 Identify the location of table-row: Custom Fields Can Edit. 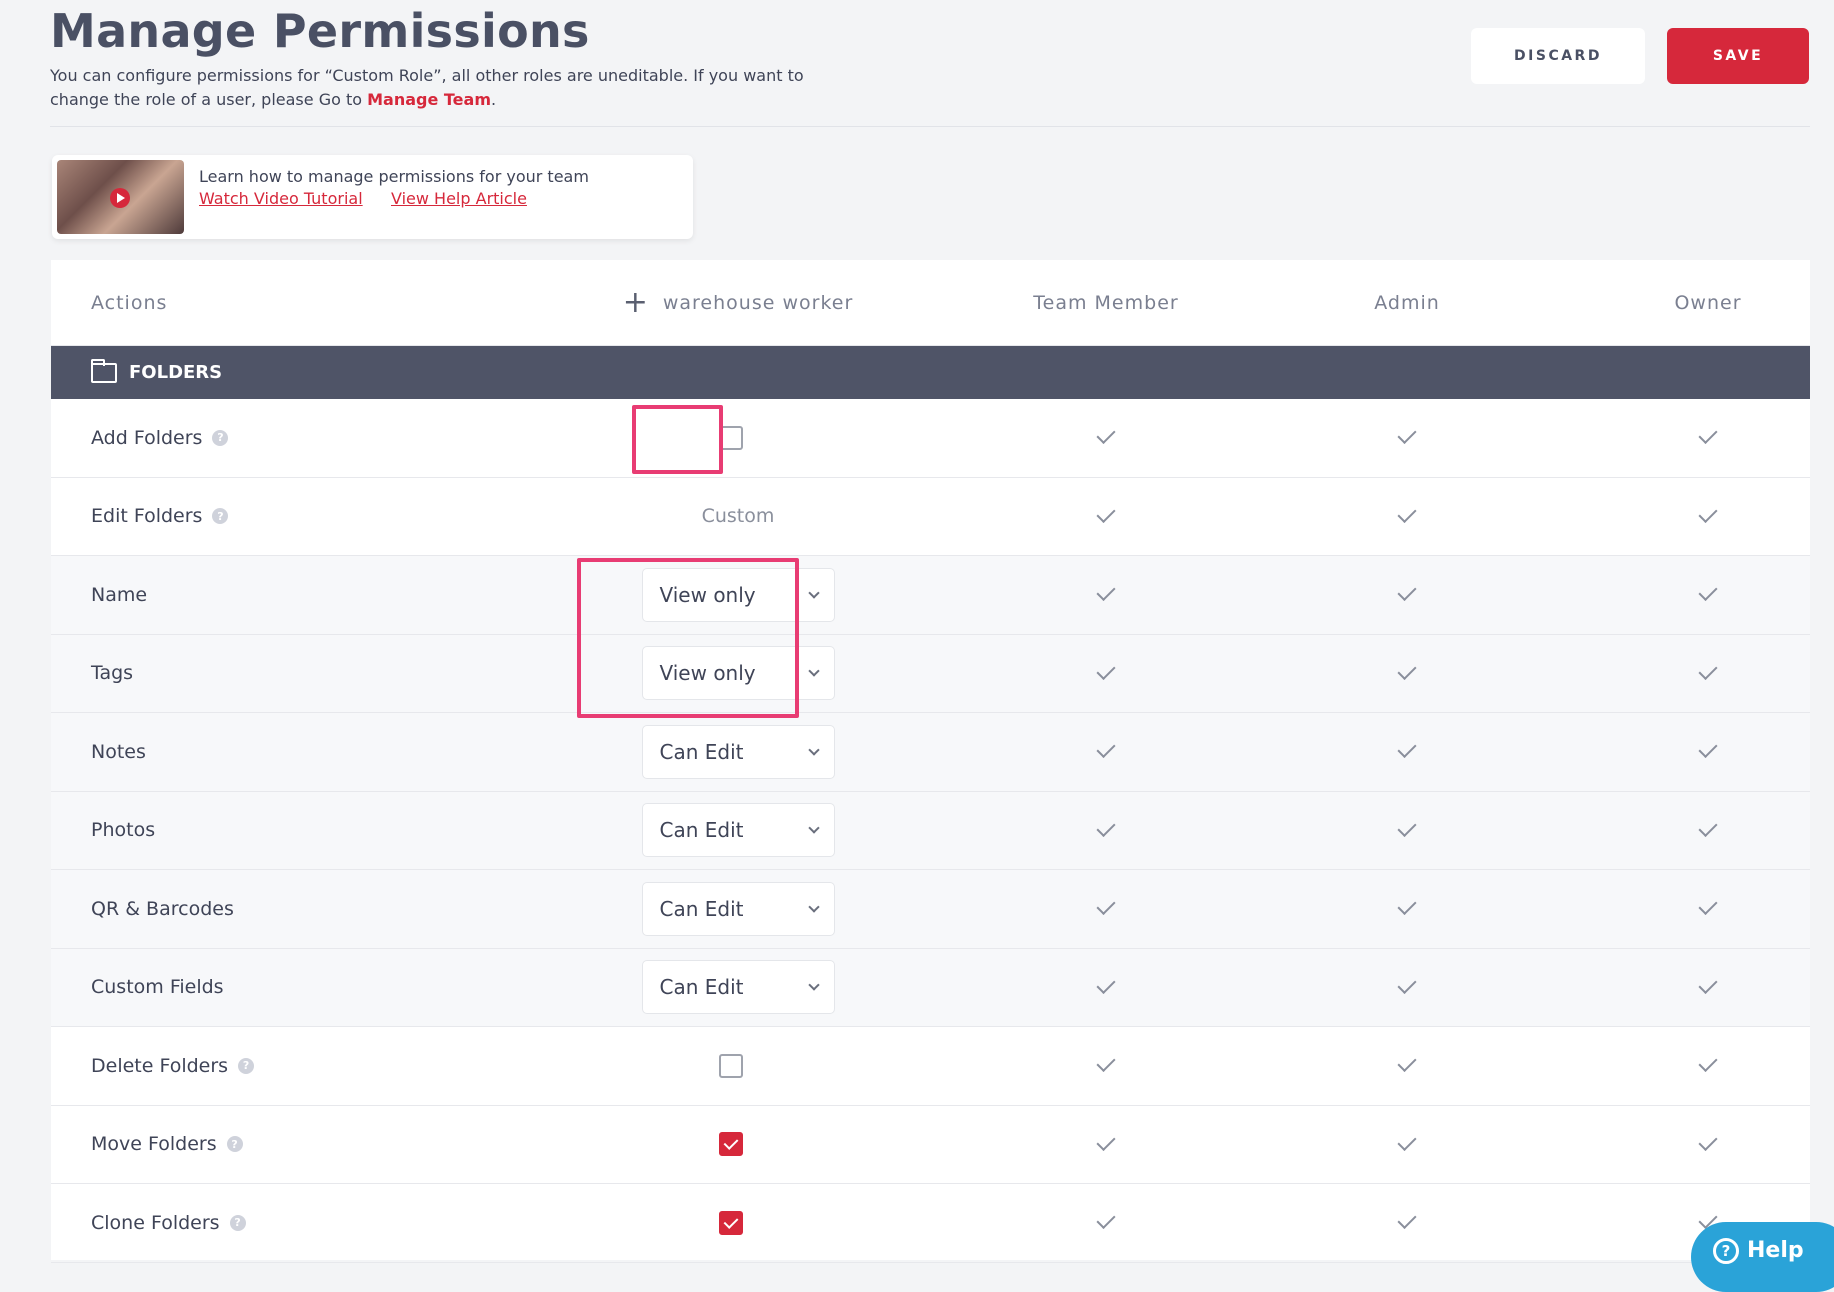
(930, 987).